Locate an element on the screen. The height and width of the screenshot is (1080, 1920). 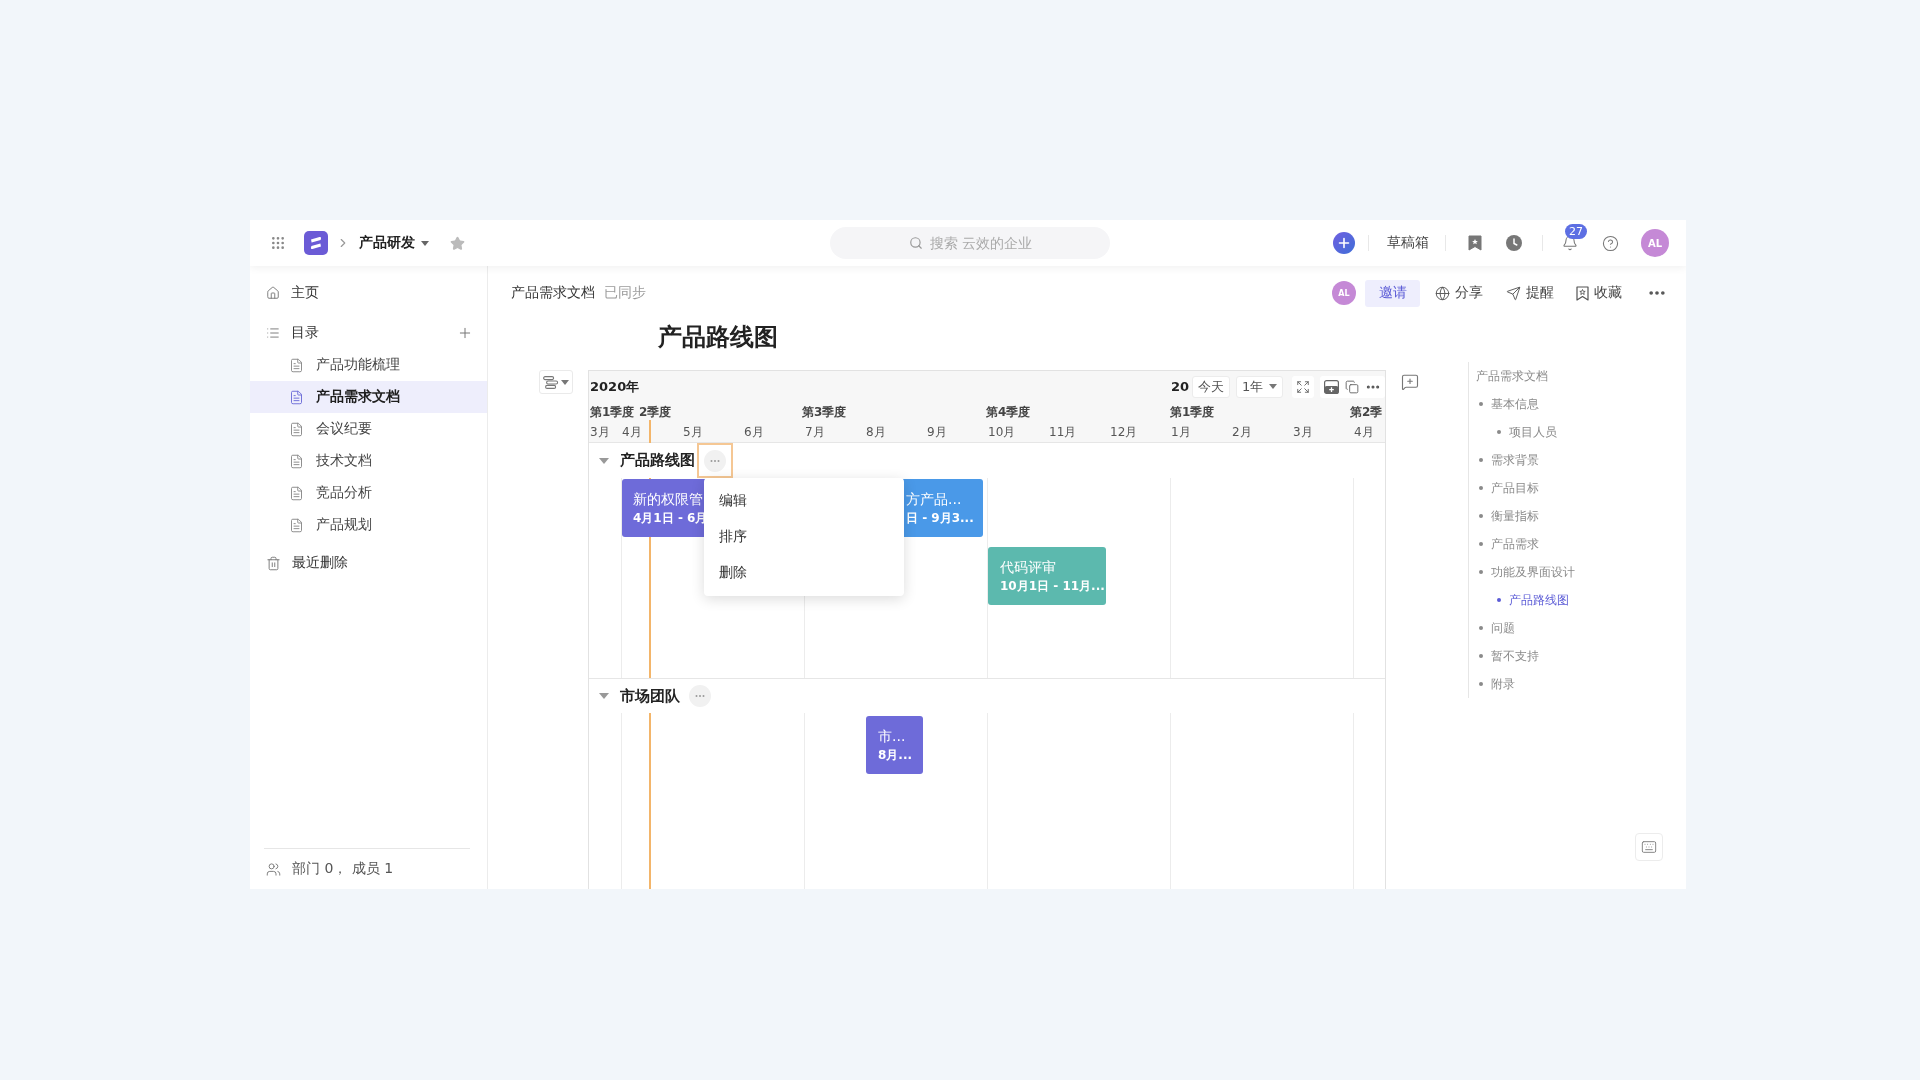
month-label: 11月 is located at coordinates (1063, 432).